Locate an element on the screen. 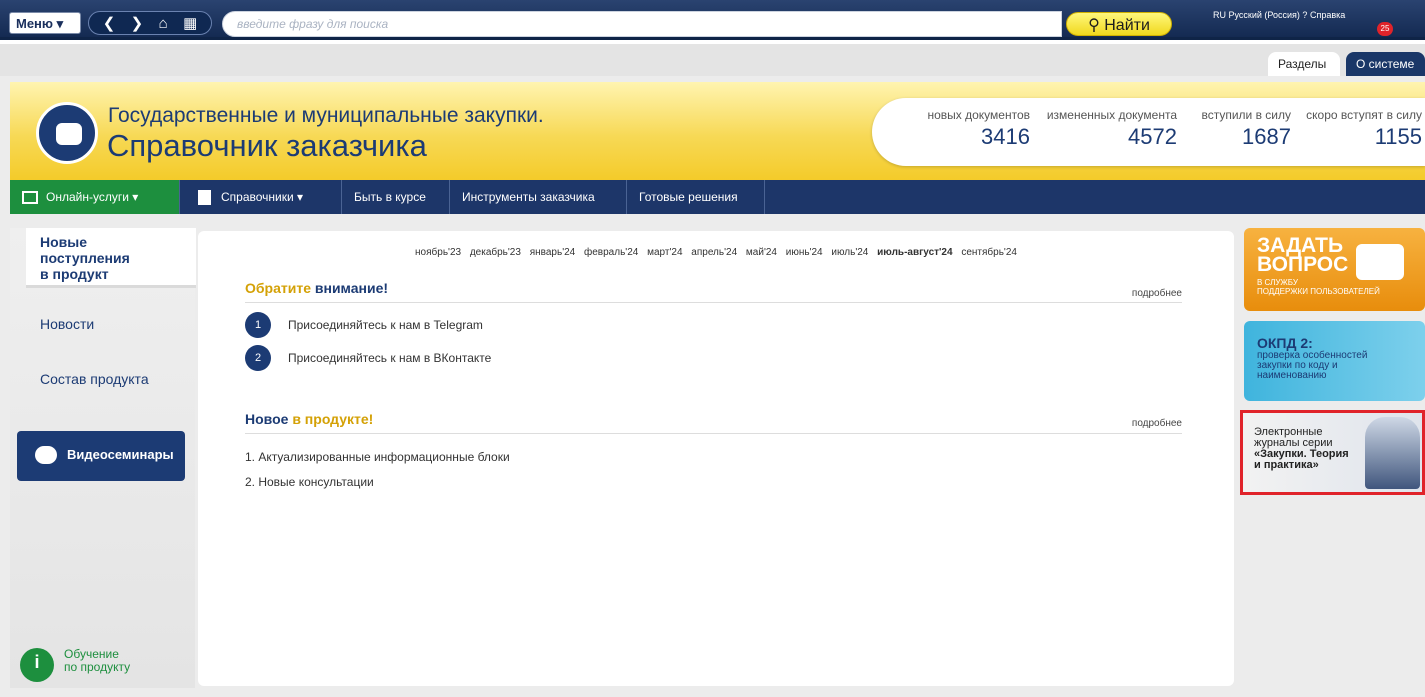 This screenshot has height=697, width=1425. list-item: 2. Новые консультации is located at coordinates (309, 482).